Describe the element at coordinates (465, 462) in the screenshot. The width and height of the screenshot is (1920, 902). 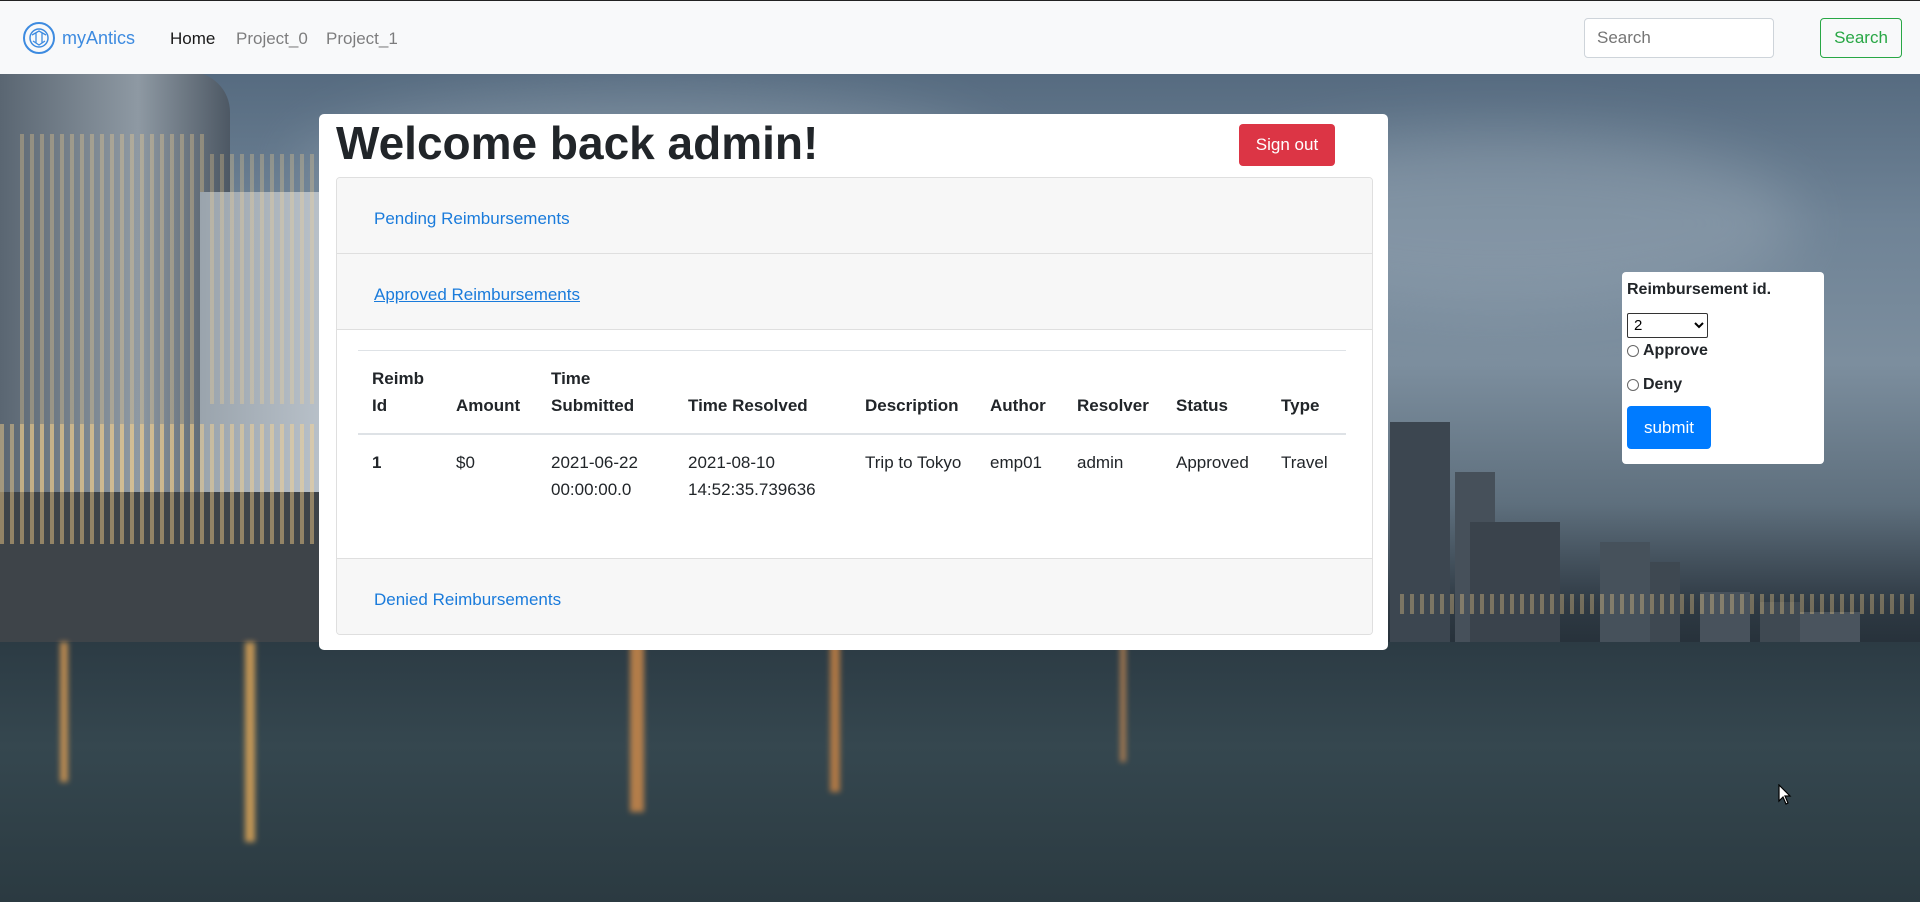
I see `cell-amount: $0` at that location.